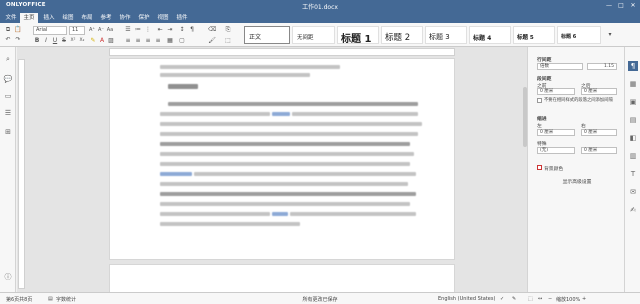  What do you see at coordinates (170, 30) in the screenshot?
I see `increase-indent-icon: ⇥` at bounding box center [170, 30].